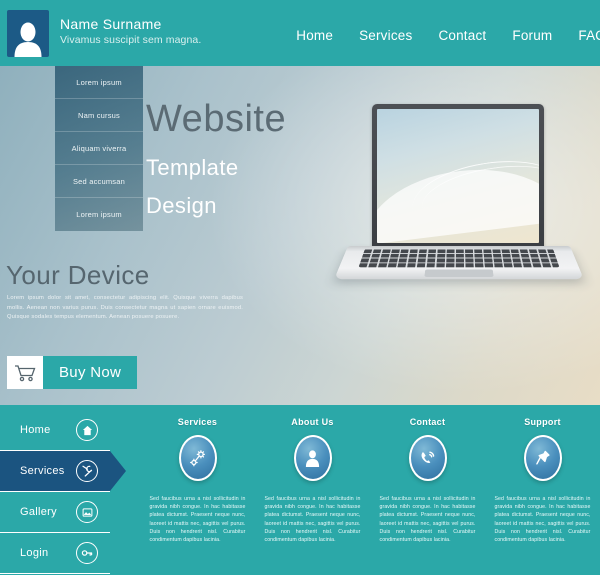 The width and height of the screenshot is (600, 575). What do you see at coordinates (314, 35) in the screenshot?
I see `nav-home: Home` at bounding box center [314, 35].